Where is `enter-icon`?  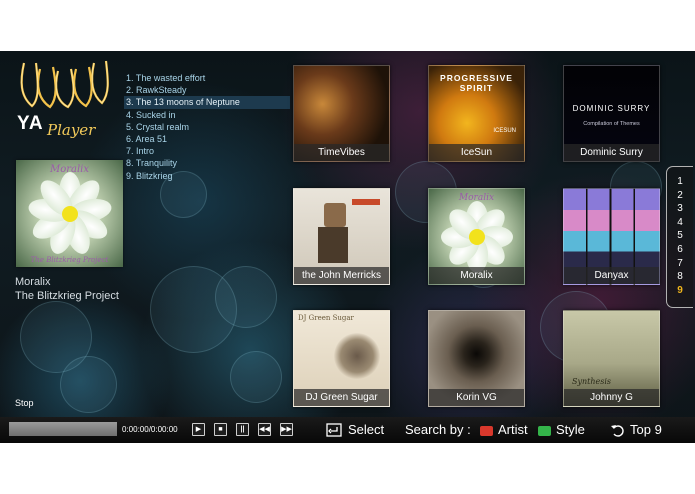
enter-icon is located at coordinates (334, 430).